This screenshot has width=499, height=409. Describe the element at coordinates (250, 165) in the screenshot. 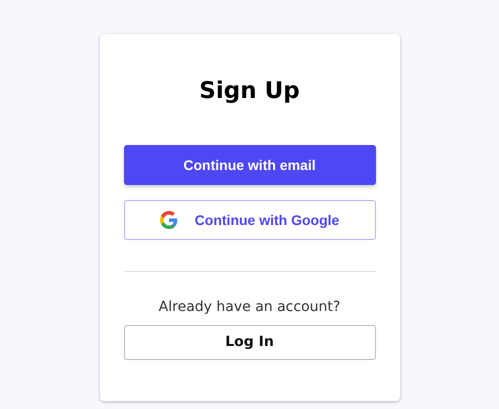

I see `email-button: Continue with email` at that location.